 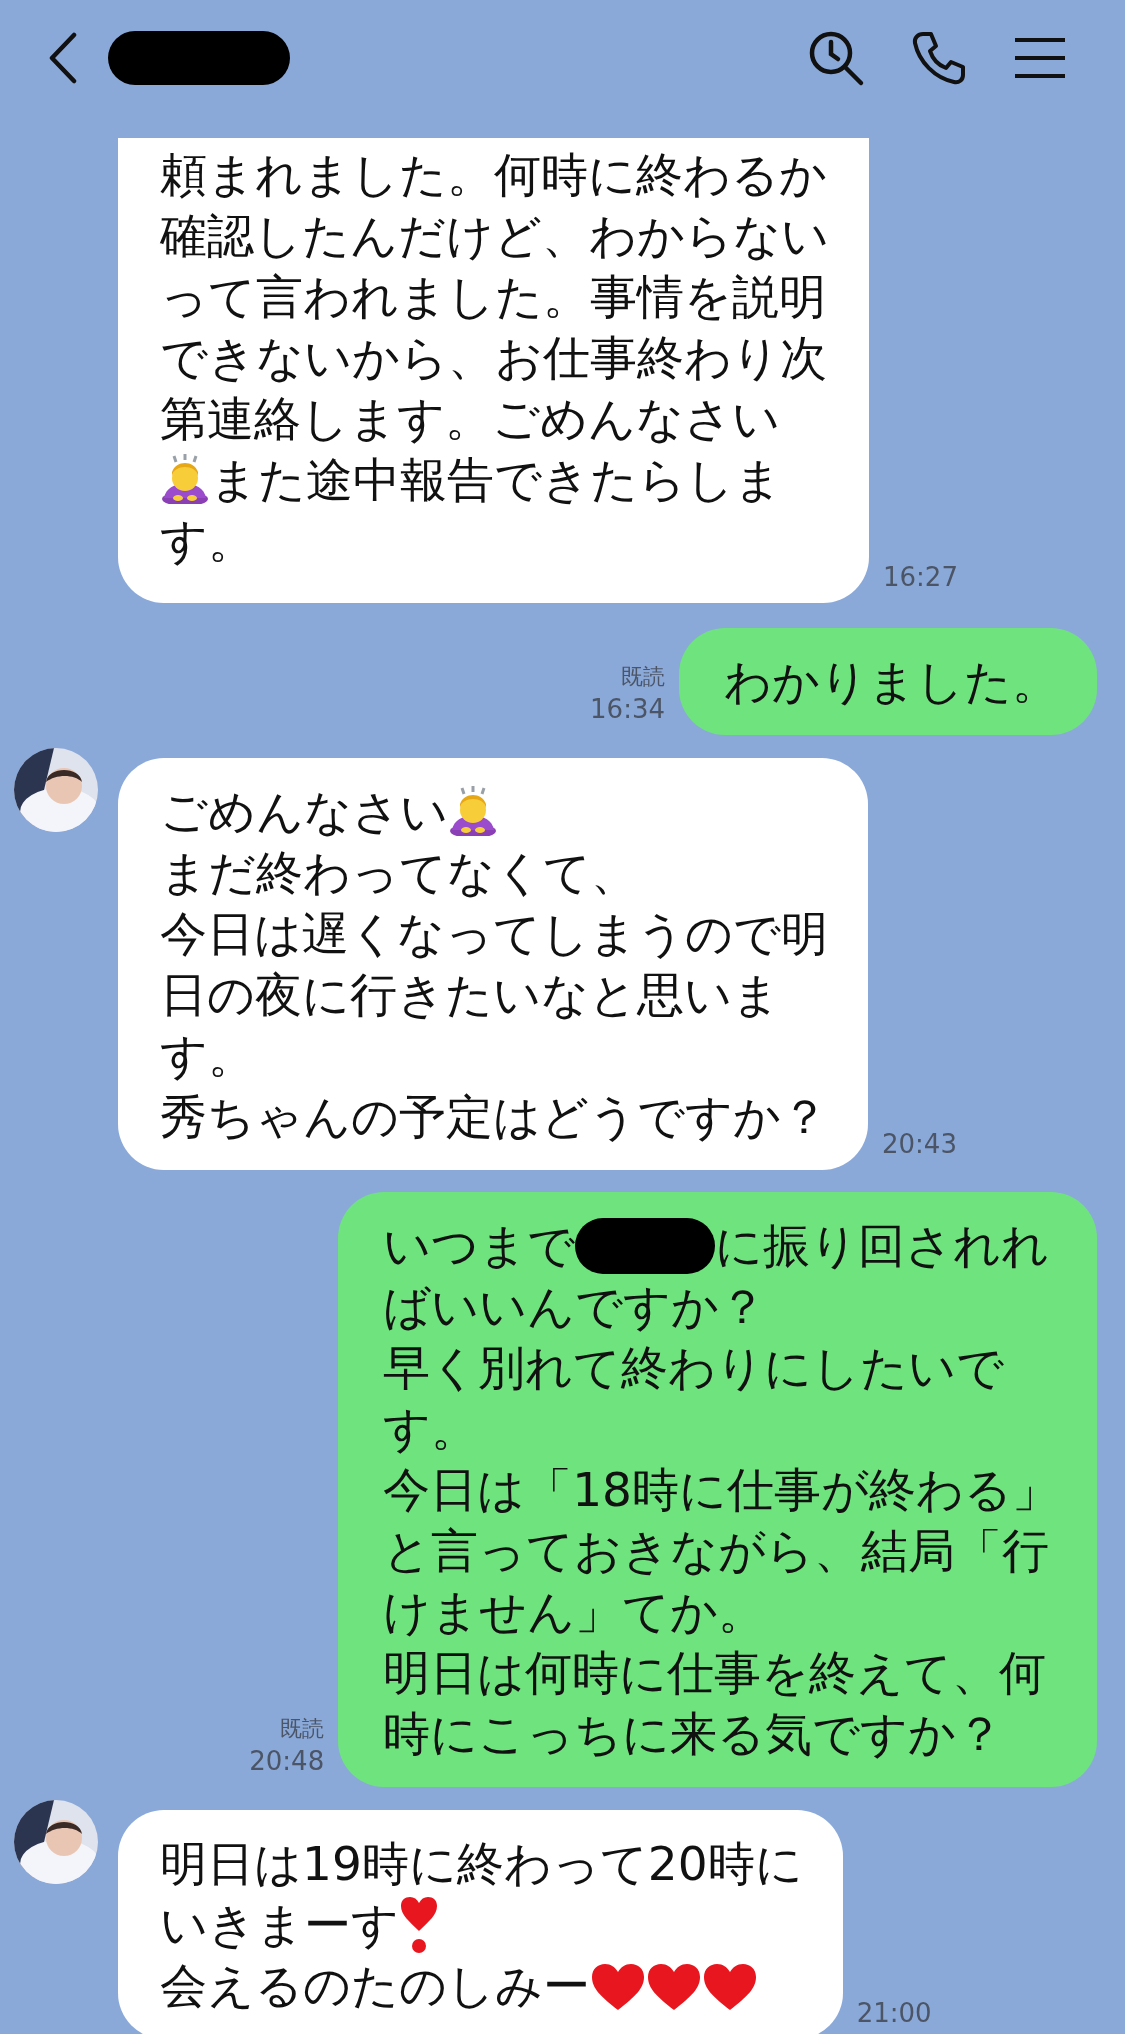 What do you see at coordinates (494, 1116) in the screenshot?
I see `message-text: 秀ちゃんの予定はどうですか？` at bounding box center [494, 1116].